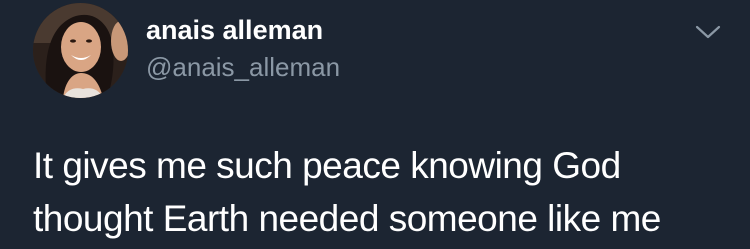 This screenshot has height=249, width=750. I want to click on avatar, so click(80, 50).